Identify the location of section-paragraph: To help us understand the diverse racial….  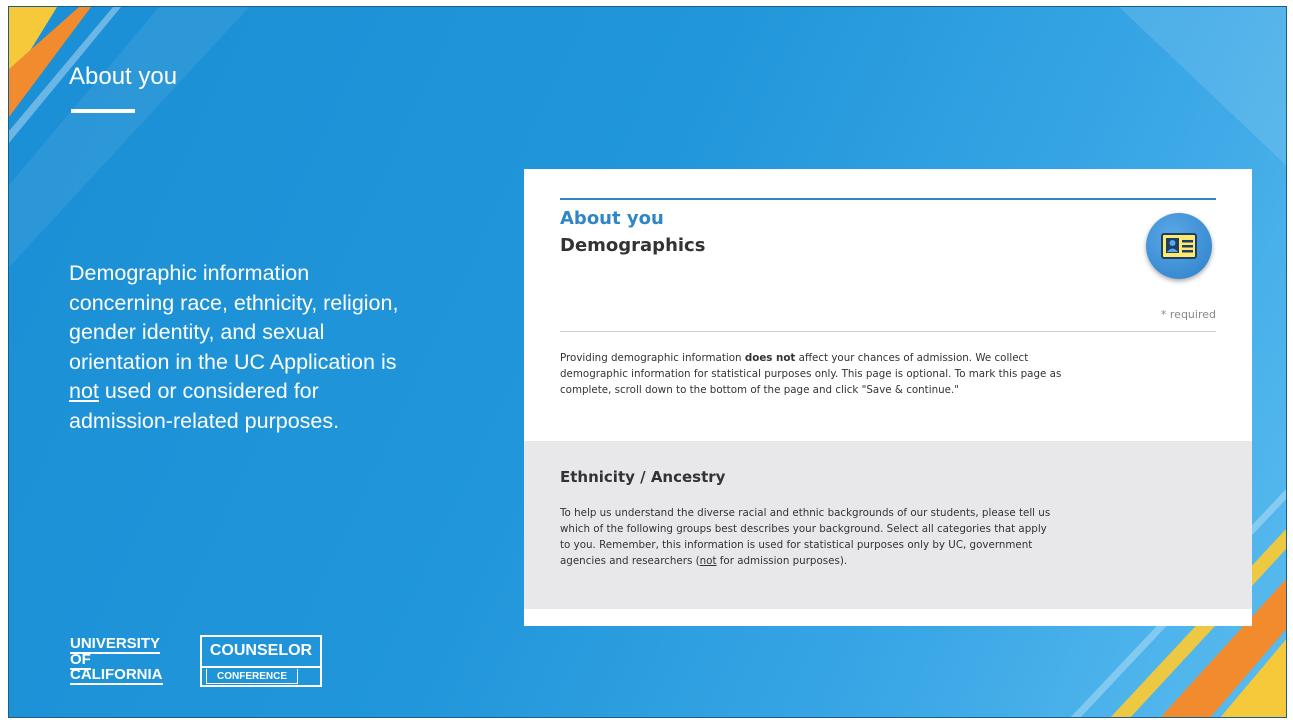
(805, 537).